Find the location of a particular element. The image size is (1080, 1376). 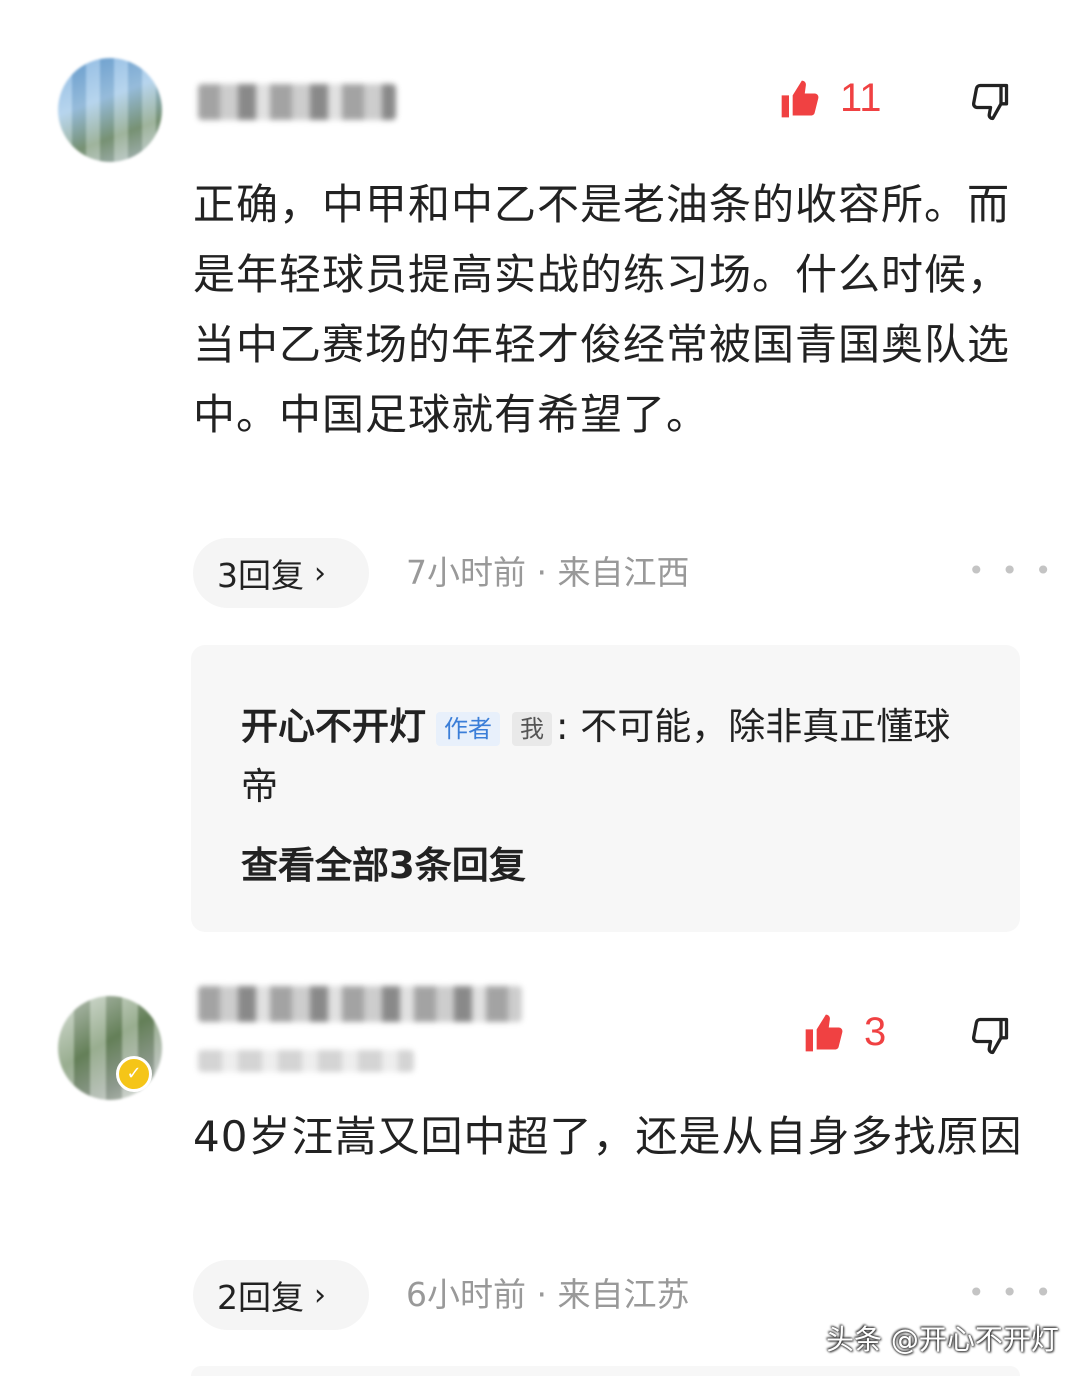

more-dots-icon: • • • is located at coordinates (1011, 571).